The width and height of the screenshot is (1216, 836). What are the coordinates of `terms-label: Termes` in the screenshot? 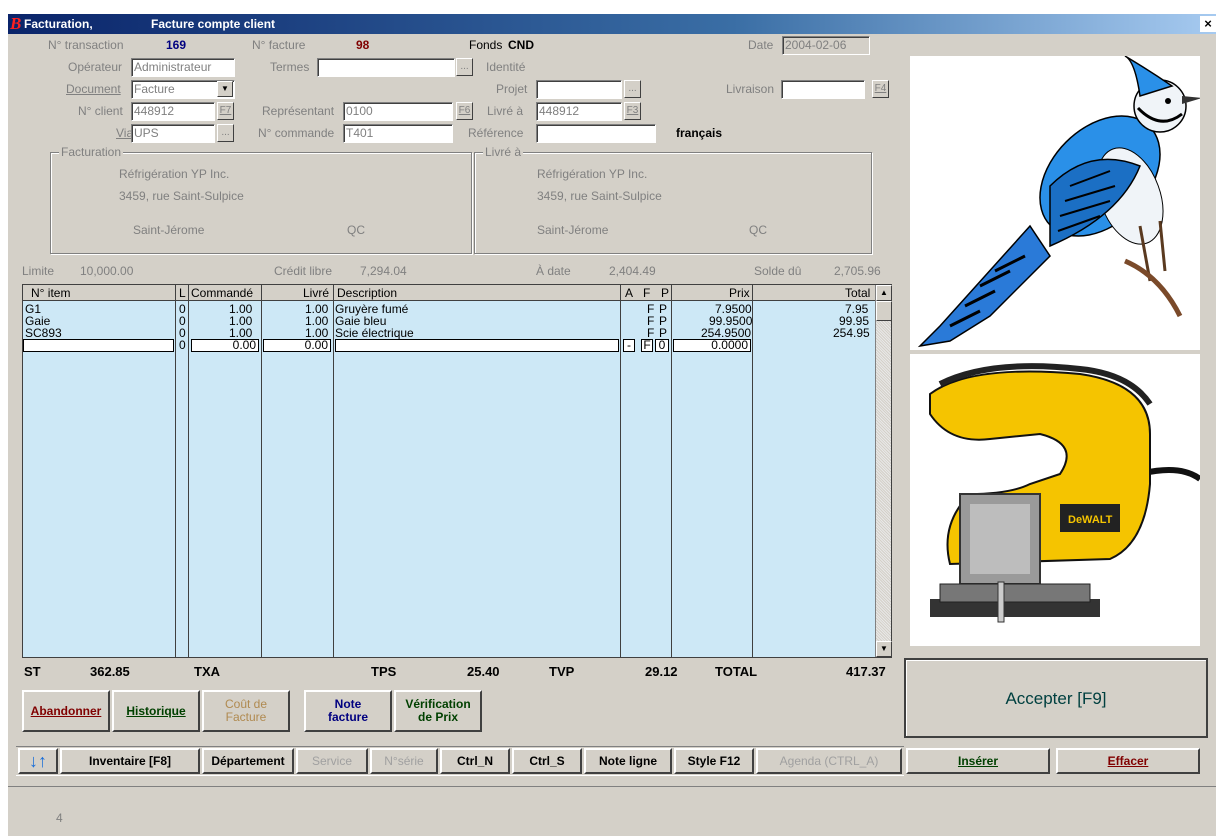 It's located at (290, 67).